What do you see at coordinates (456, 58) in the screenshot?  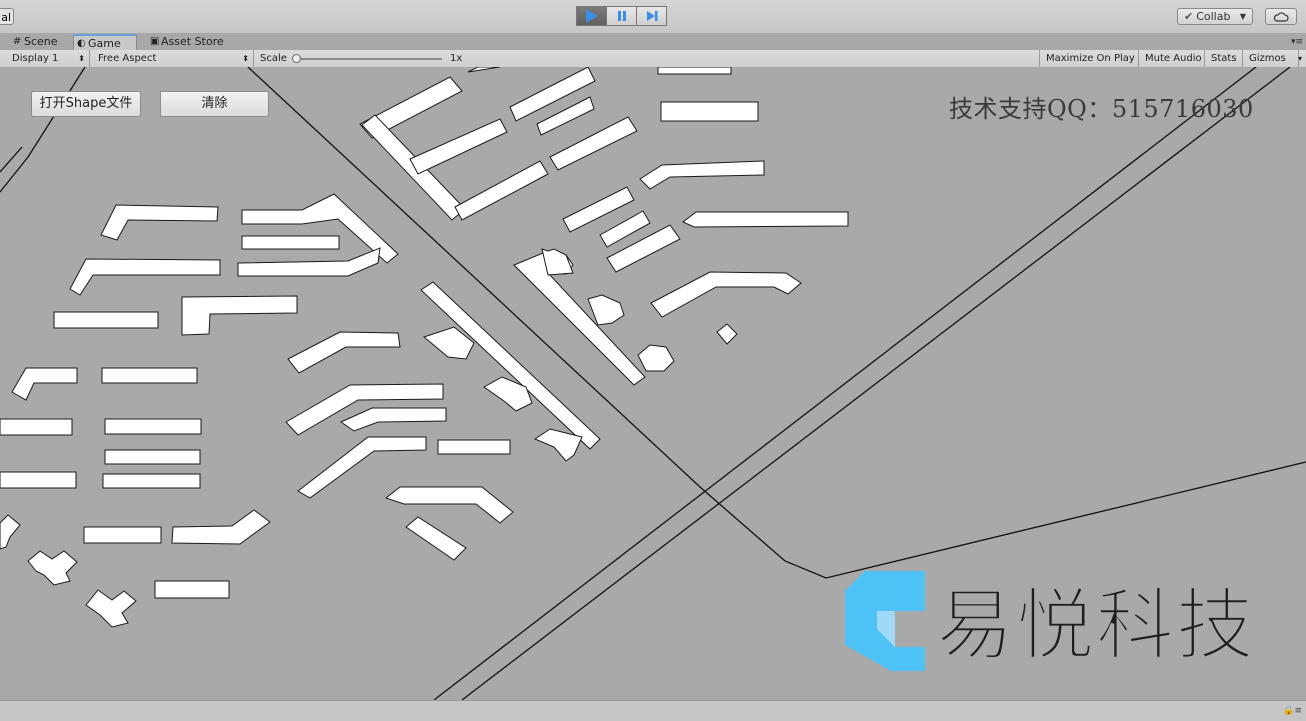 I see `scale-value: 1x` at bounding box center [456, 58].